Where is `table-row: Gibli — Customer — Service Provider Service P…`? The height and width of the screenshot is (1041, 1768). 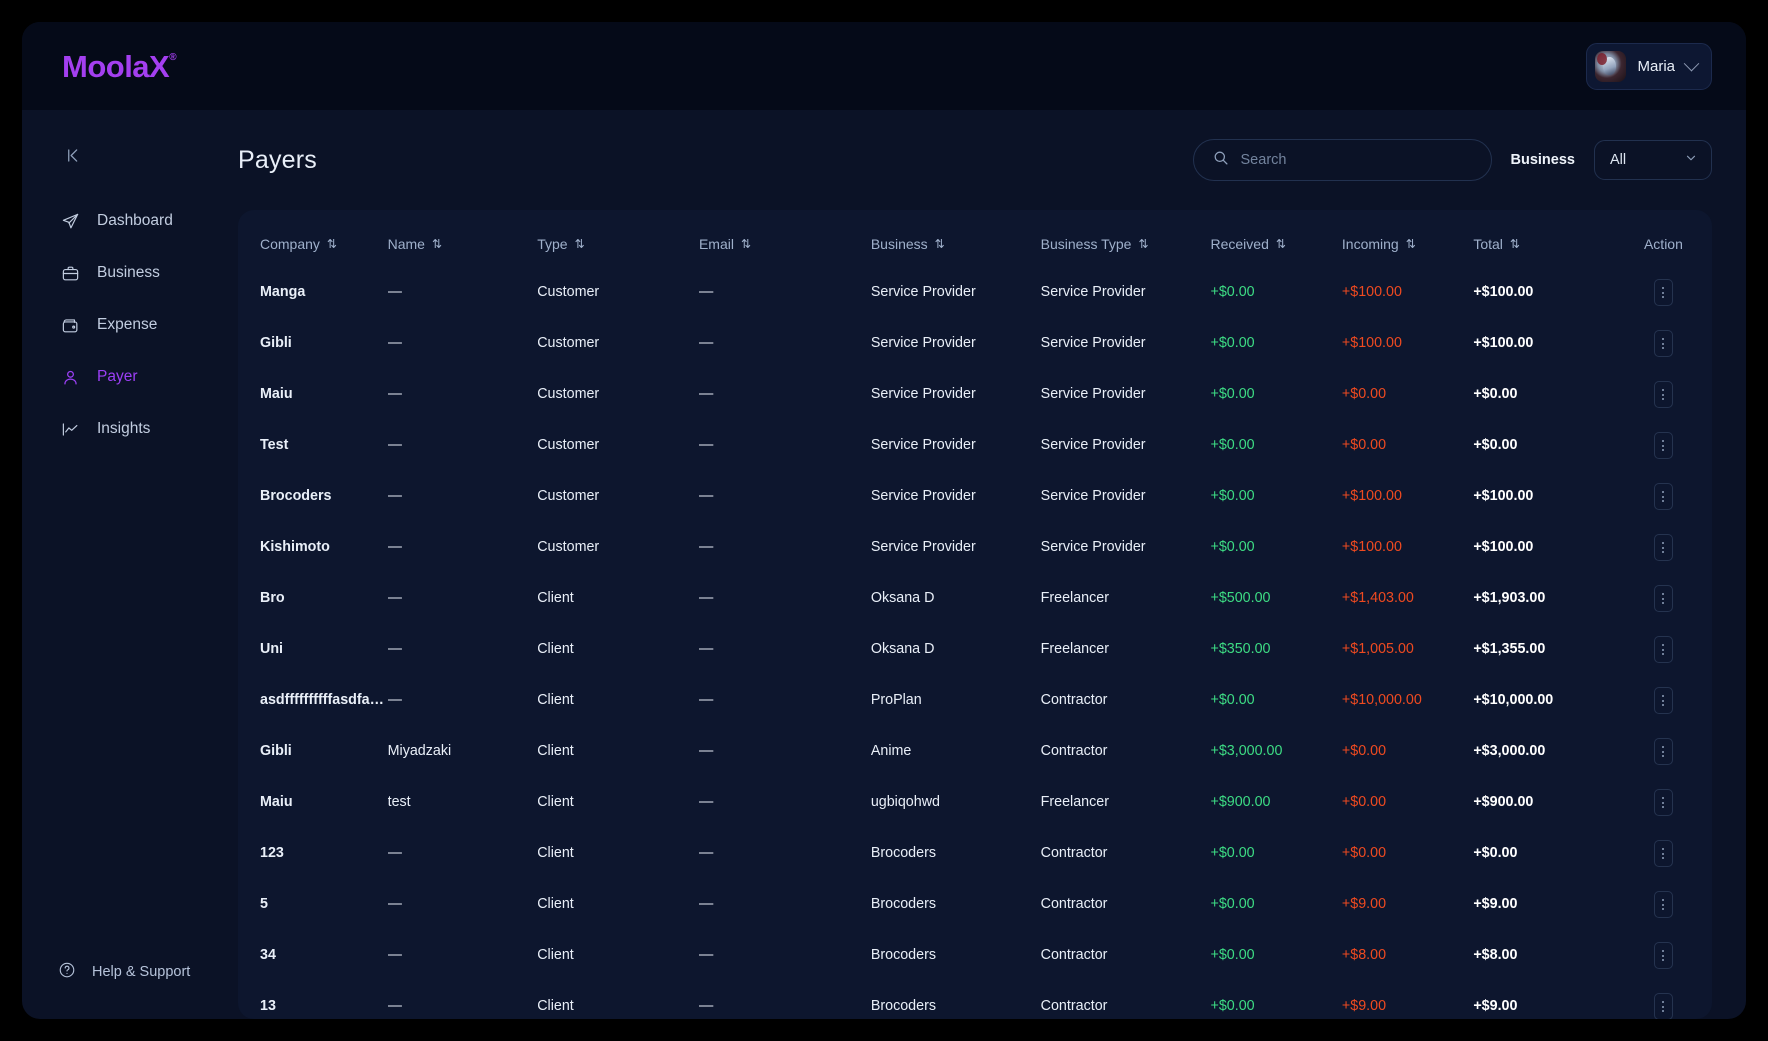 table-row: Gibli — Customer — Service Provider Service P… is located at coordinates (975, 342).